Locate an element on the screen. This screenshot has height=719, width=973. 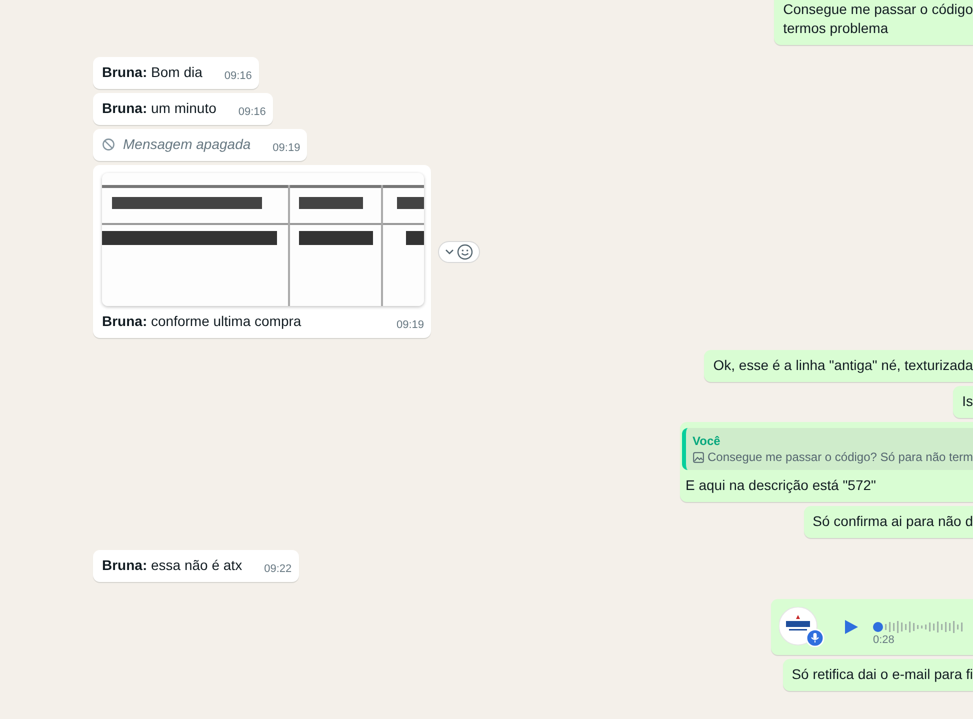
chevron-down-icon is located at coordinates (449, 251).